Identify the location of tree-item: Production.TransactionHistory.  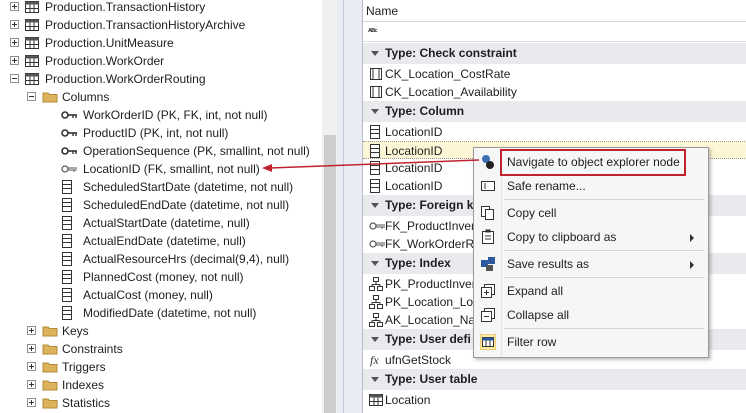
(161, 8).